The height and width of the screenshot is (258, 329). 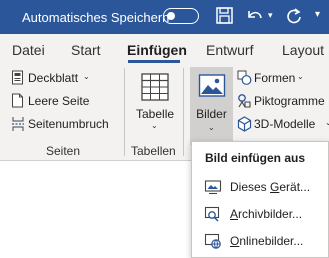 What do you see at coordinates (303, 50) in the screenshot?
I see `tab-layout: Layout` at bounding box center [303, 50].